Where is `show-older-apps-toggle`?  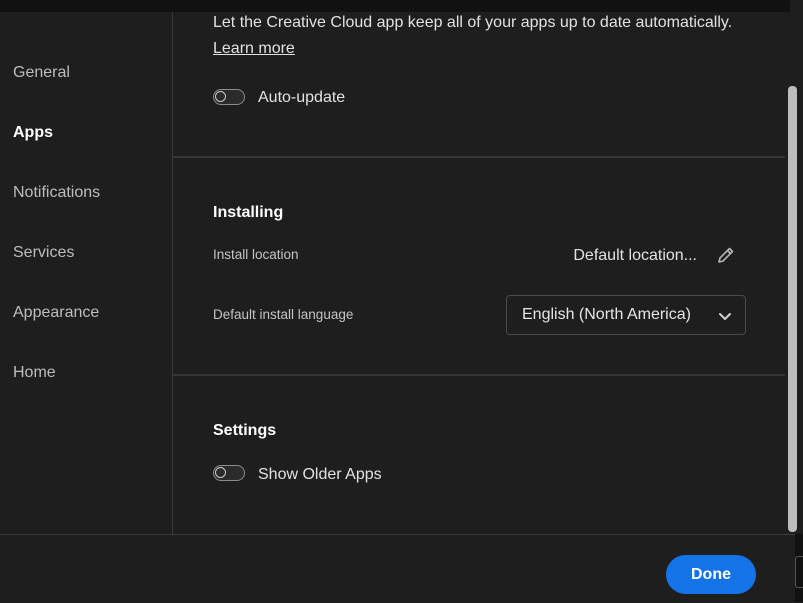 show-older-apps-toggle is located at coordinates (229, 473).